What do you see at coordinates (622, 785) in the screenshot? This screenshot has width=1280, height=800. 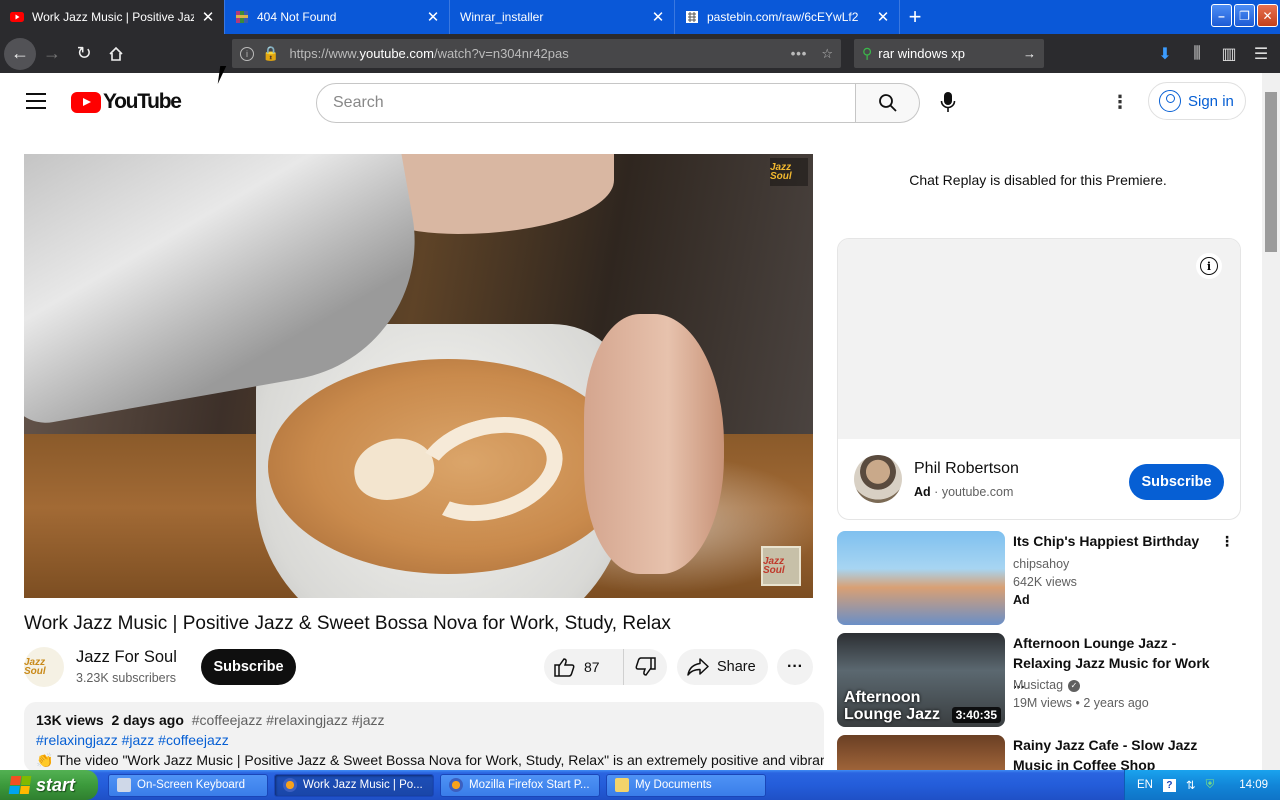 I see `folder-icon` at bounding box center [622, 785].